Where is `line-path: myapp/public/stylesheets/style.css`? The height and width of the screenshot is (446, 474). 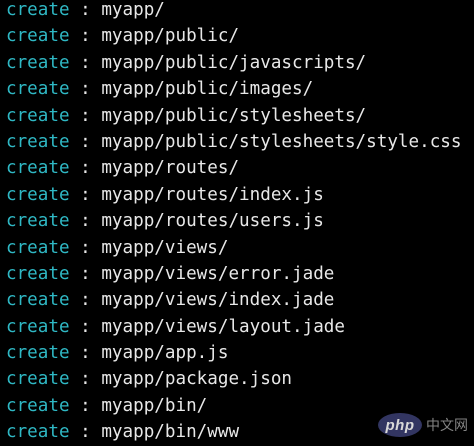 line-path: myapp/public/stylesheets/style.css is located at coordinates (281, 141).